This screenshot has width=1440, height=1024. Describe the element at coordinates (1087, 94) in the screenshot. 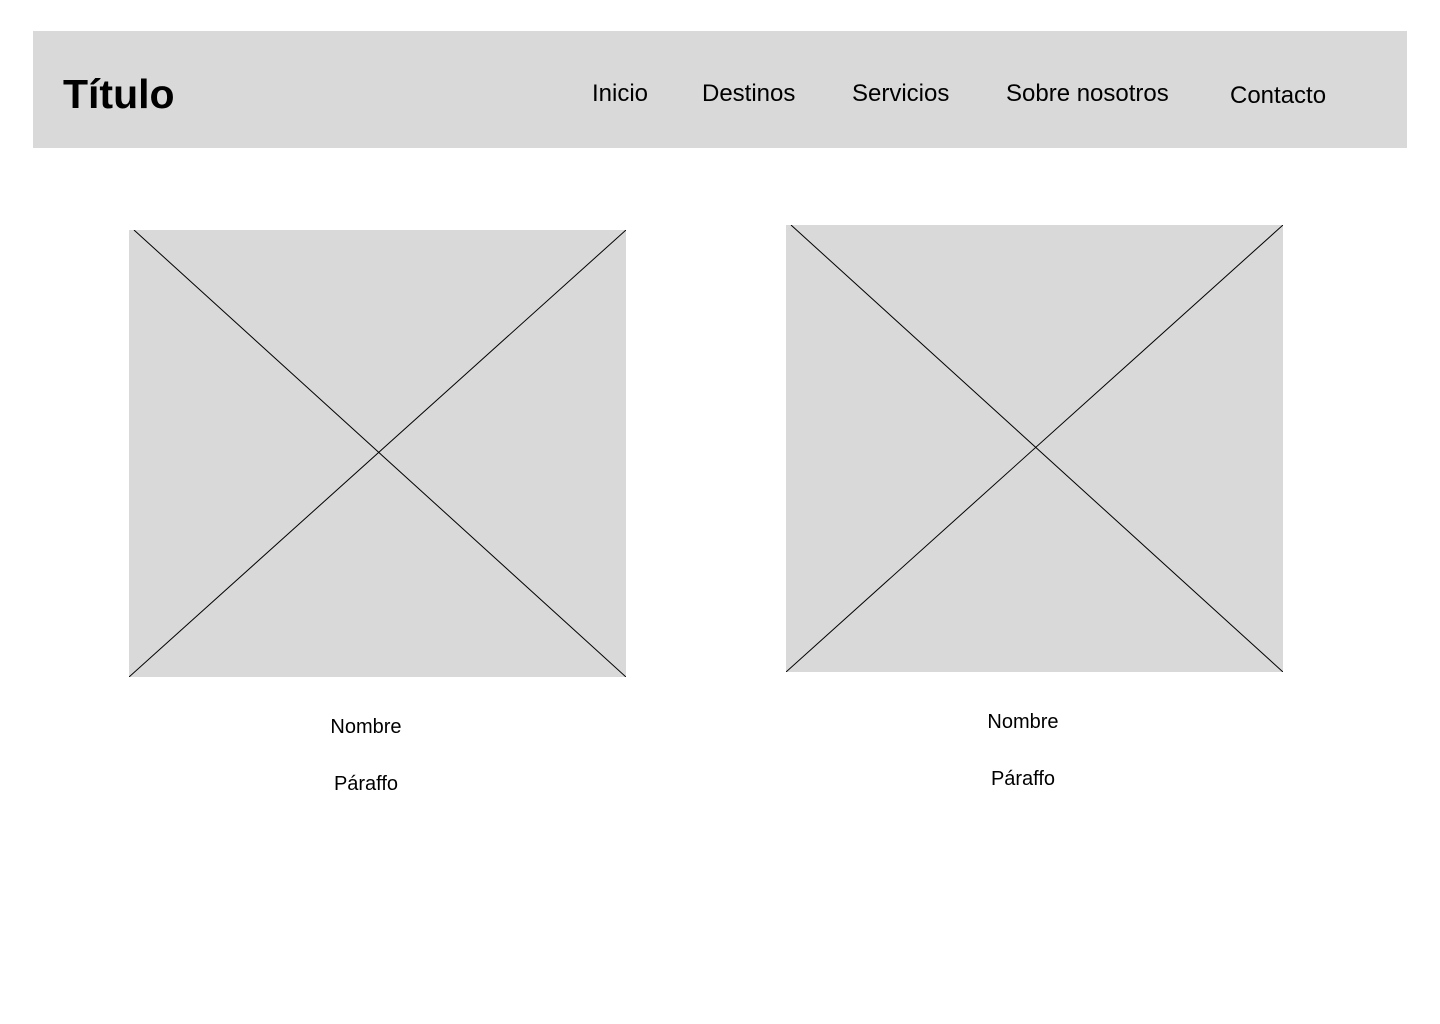

I see `nav-link-sobre-nosotros: Sobre nosotros` at that location.